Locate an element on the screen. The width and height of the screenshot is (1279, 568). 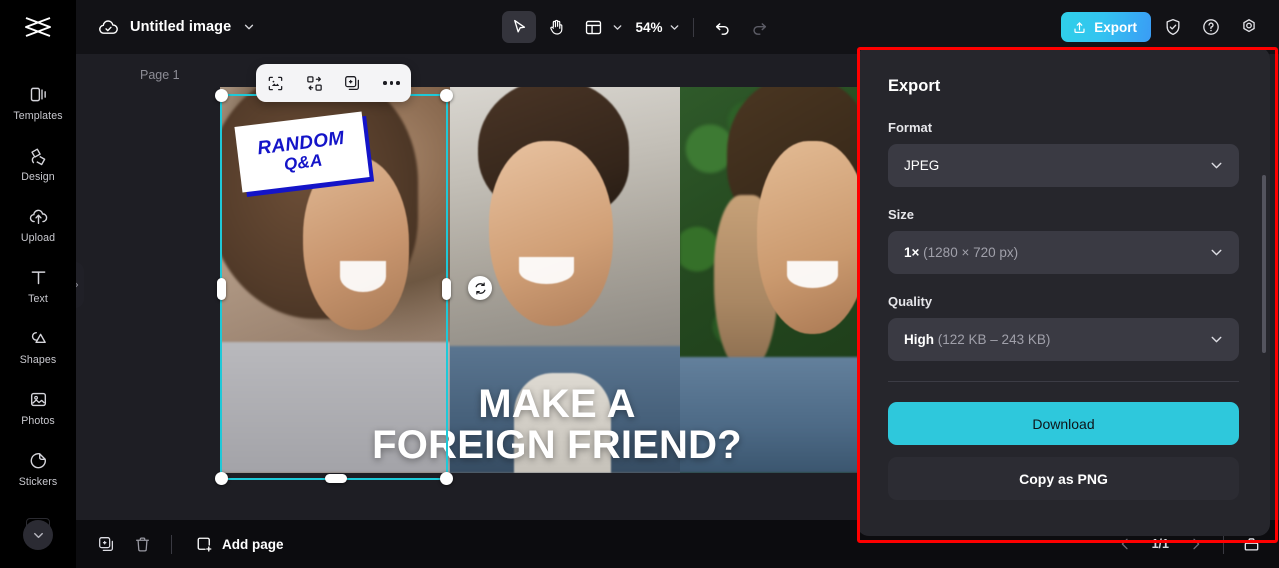
help-button is located at coordinates (1210, 27).